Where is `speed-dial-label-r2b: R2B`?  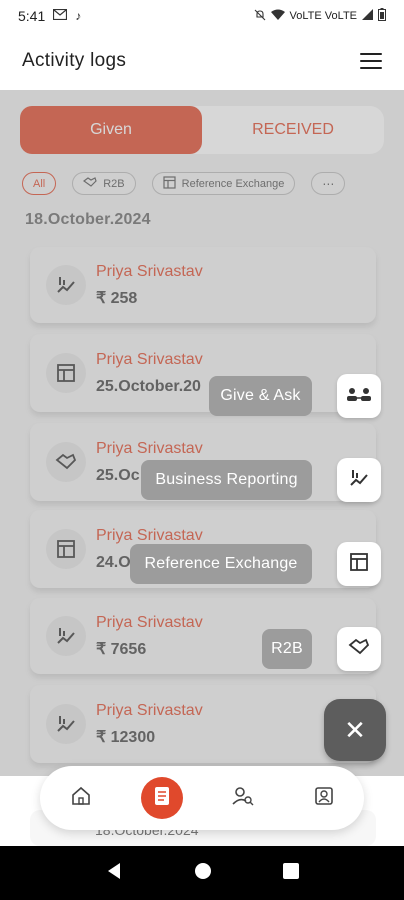 speed-dial-label-r2b: R2B is located at coordinates (287, 649).